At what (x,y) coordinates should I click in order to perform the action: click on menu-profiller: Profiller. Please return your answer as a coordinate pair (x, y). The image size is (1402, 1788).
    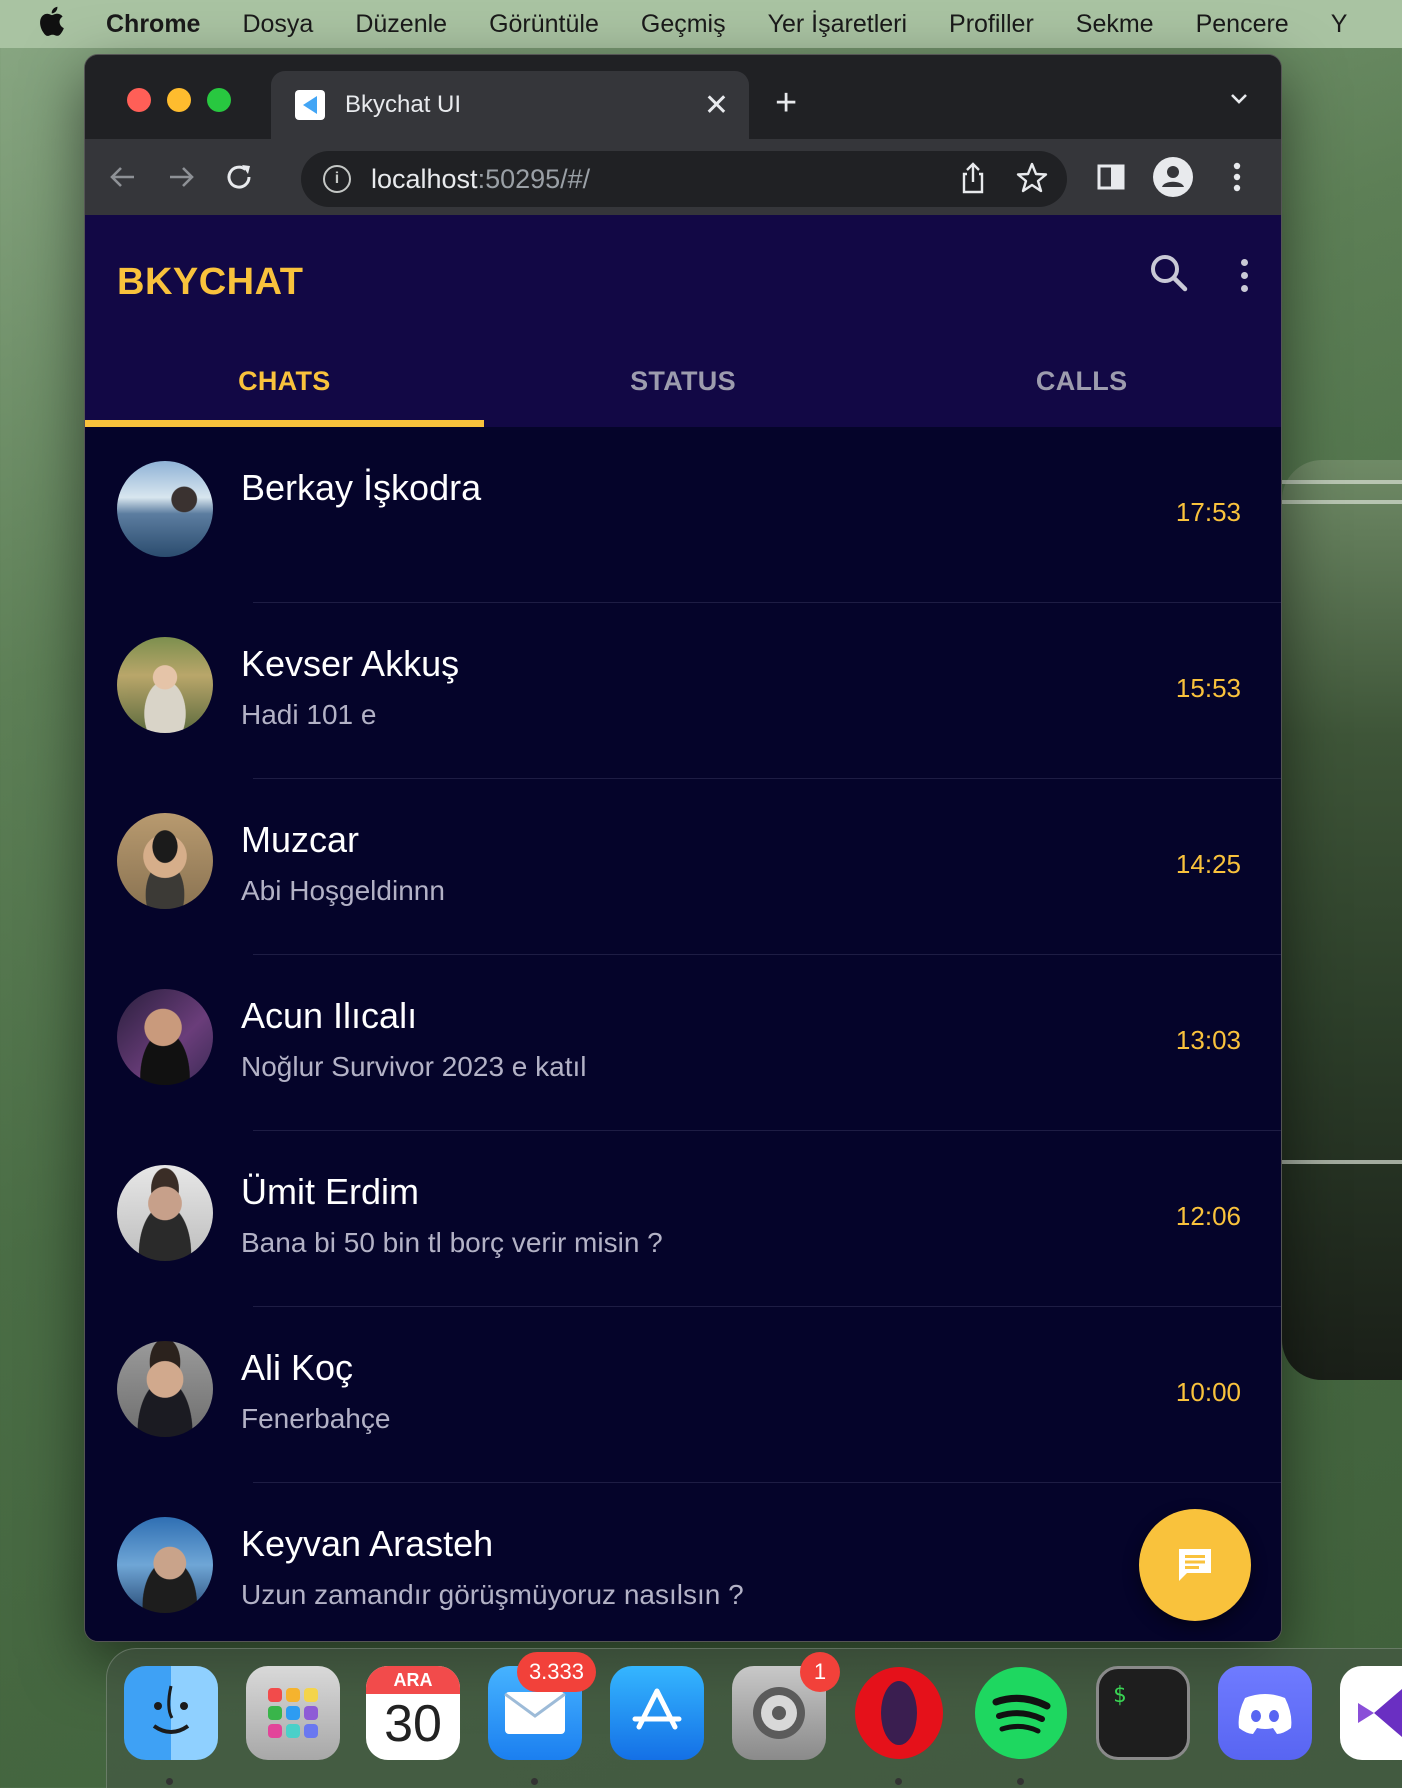
    Looking at the image, I should click on (991, 24).